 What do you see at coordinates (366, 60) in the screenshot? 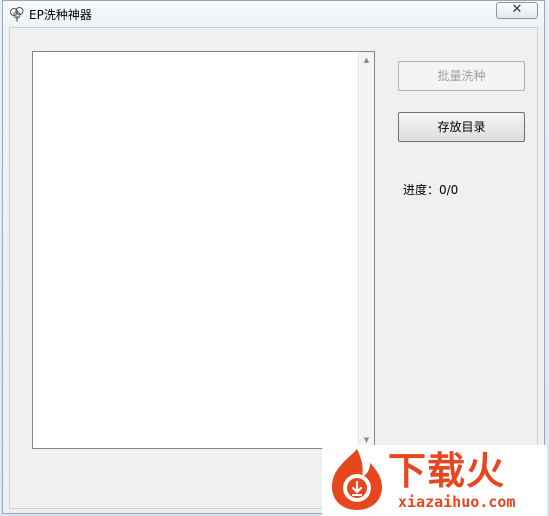
I see `scroll-up-icon: ▲` at bounding box center [366, 60].